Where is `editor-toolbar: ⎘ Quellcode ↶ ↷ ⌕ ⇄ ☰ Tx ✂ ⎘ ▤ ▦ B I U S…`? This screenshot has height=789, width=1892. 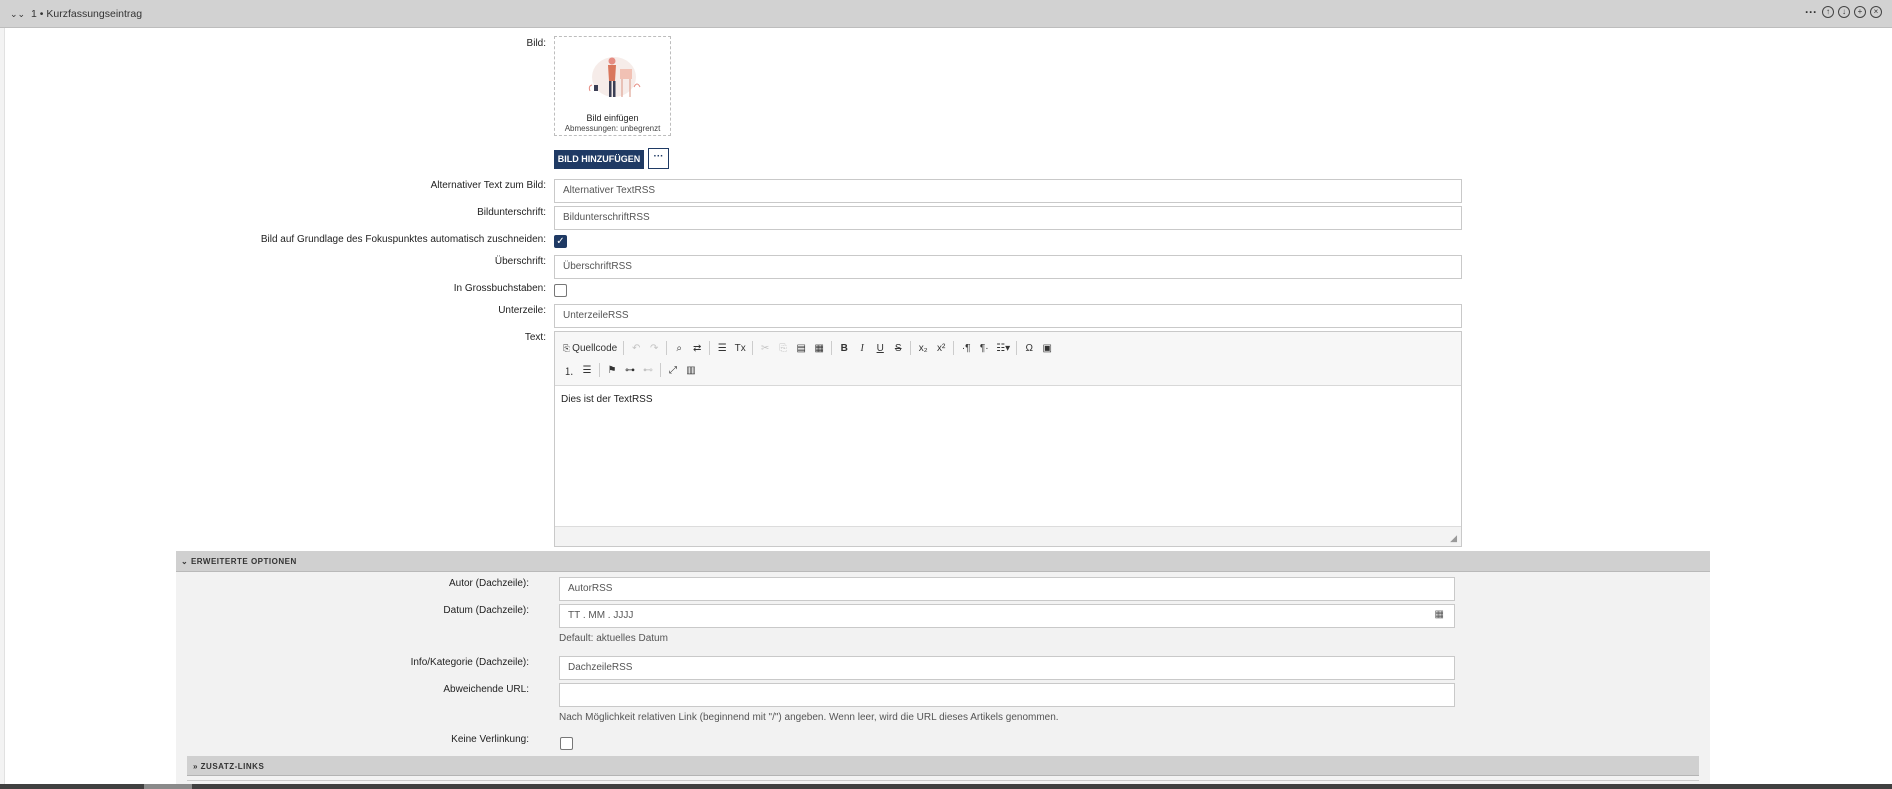
editor-toolbar: ⎘ Quellcode ↶ ↷ ⌕ ⇄ ☰ Tx ✂ ⎘ ▤ ▦ B I U S… is located at coordinates (1008, 359).